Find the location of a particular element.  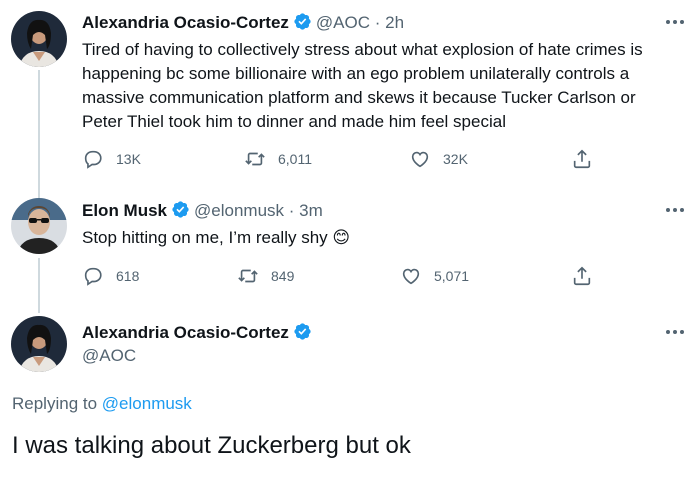

like-button: 32K is located at coordinates (438, 159).